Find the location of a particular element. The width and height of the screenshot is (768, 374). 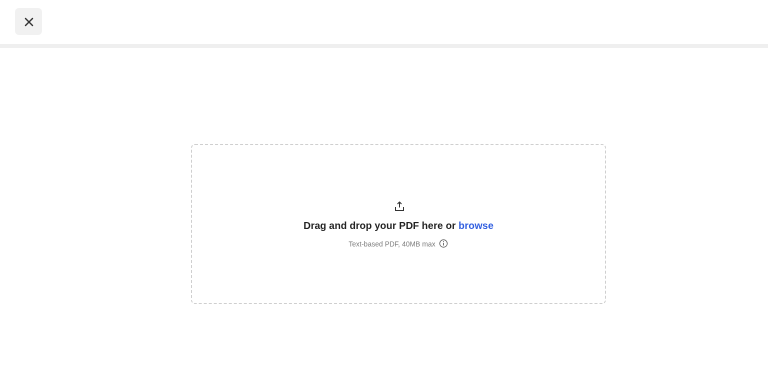

browse-link: browse is located at coordinates (476, 226).